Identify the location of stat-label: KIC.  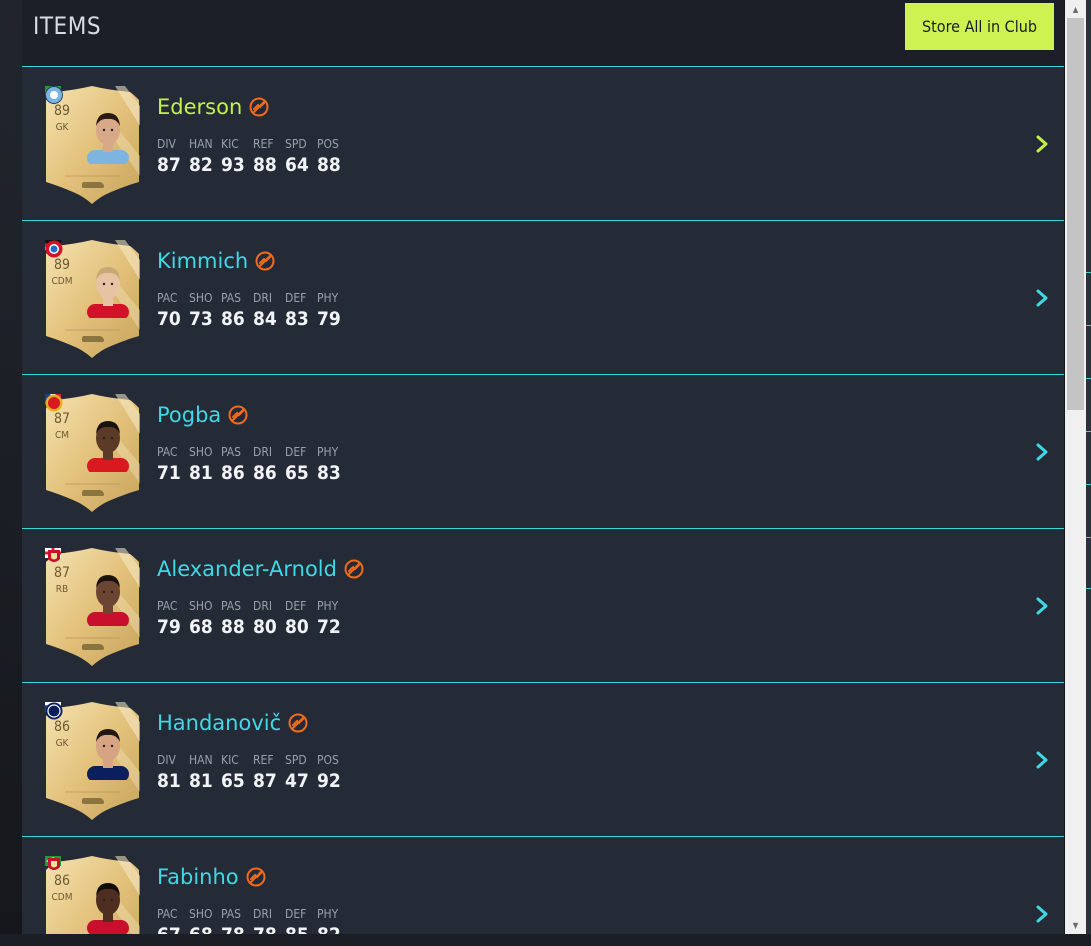
(230, 144).